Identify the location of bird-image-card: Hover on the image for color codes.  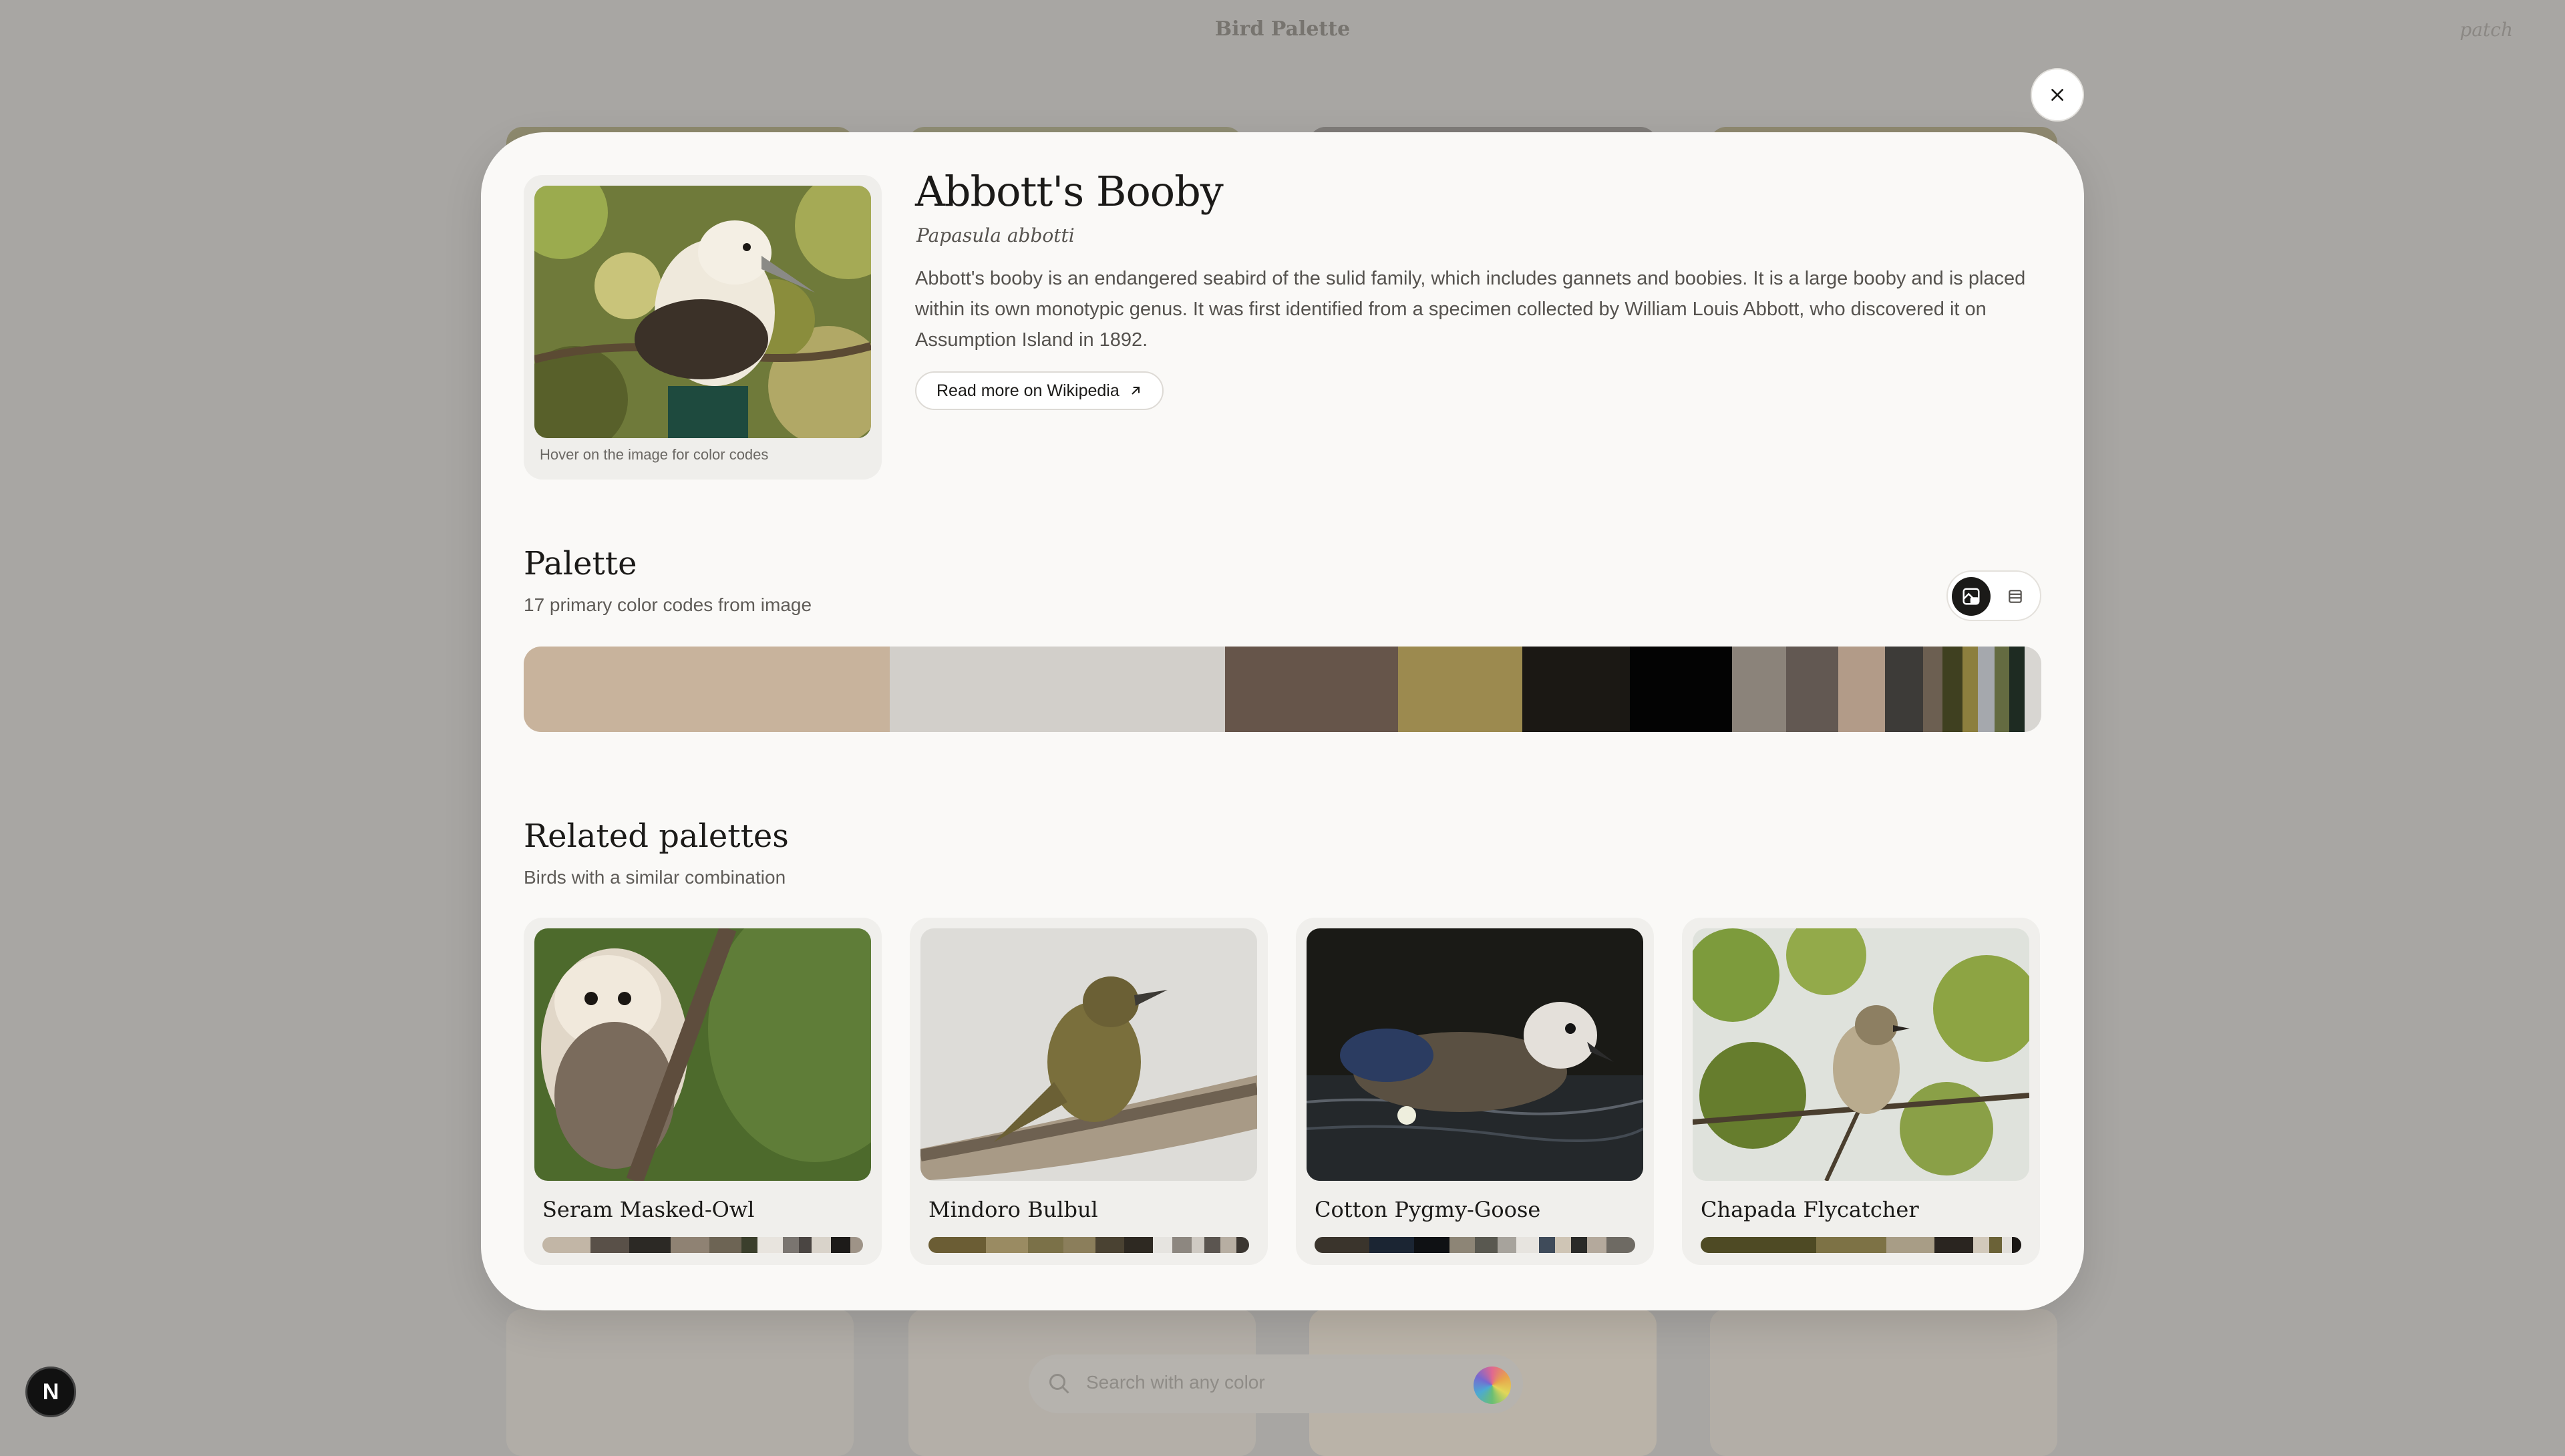
(703, 328).